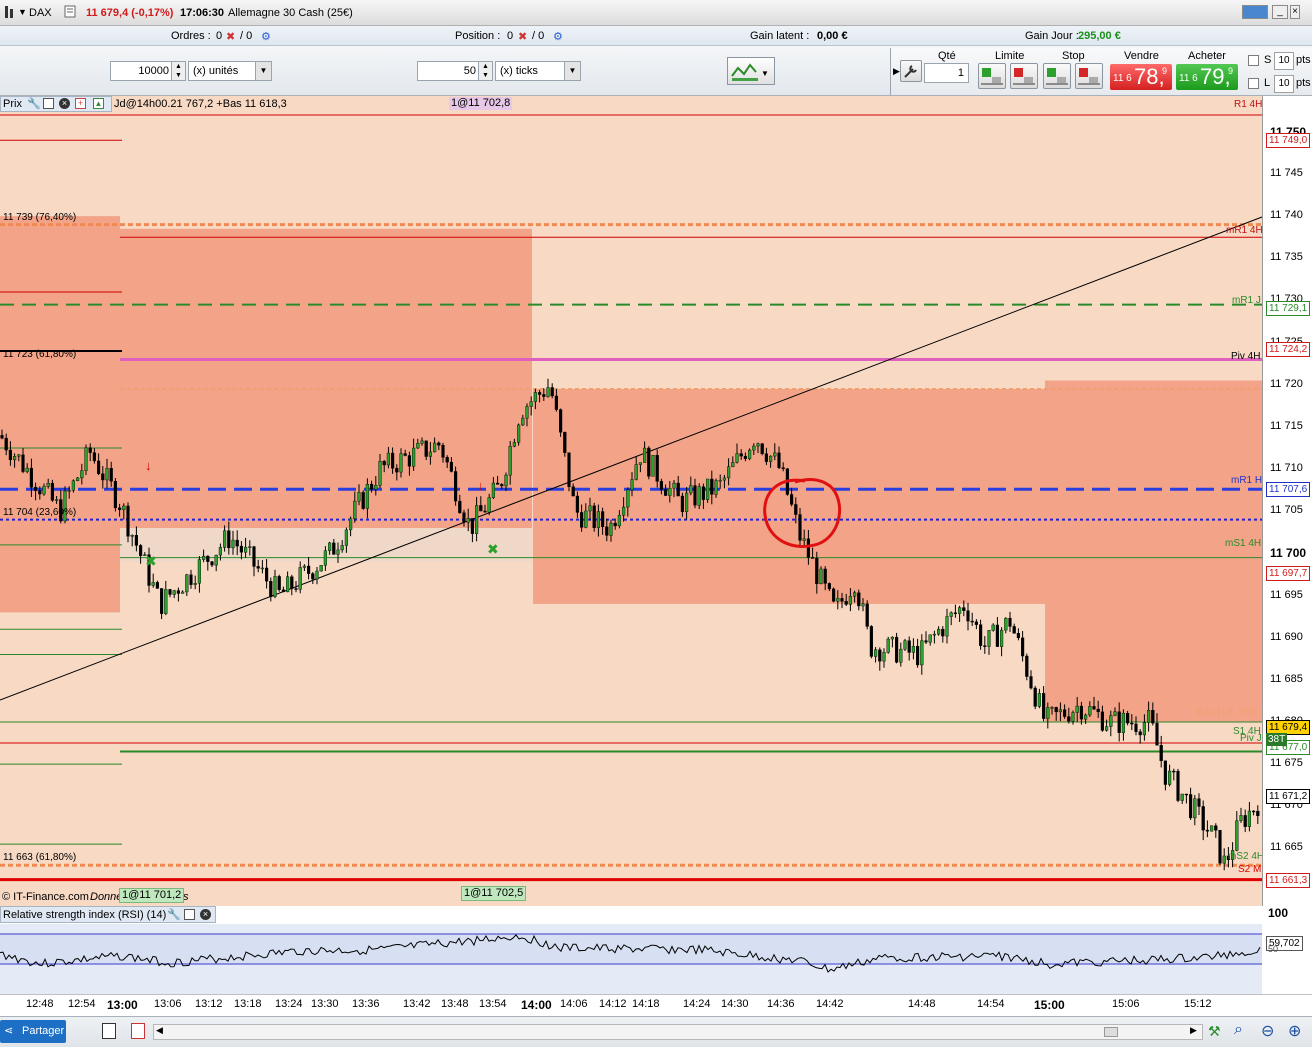  Describe the element at coordinates (455, 71) in the screenshot. I see `ticks-stepper: 50 ▲ ▼` at that location.